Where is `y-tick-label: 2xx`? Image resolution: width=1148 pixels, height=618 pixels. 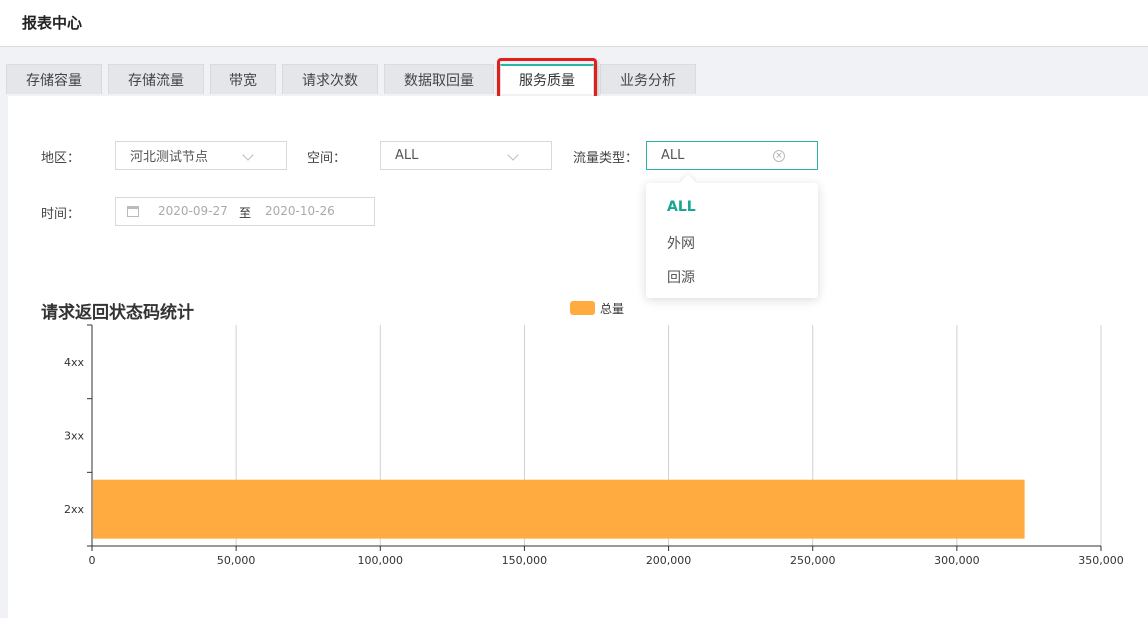 y-tick-label: 2xx is located at coordinates (74, 509).